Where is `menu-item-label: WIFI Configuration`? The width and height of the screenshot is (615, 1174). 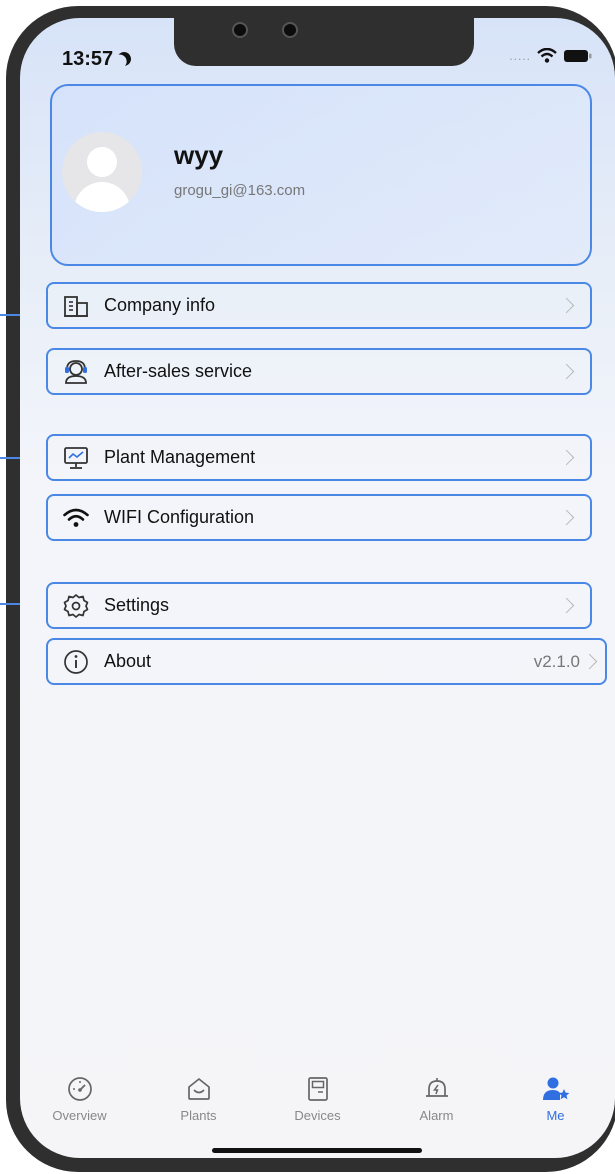
menu-item-label: WIFI Configuration is located at coordinates (179, 517).